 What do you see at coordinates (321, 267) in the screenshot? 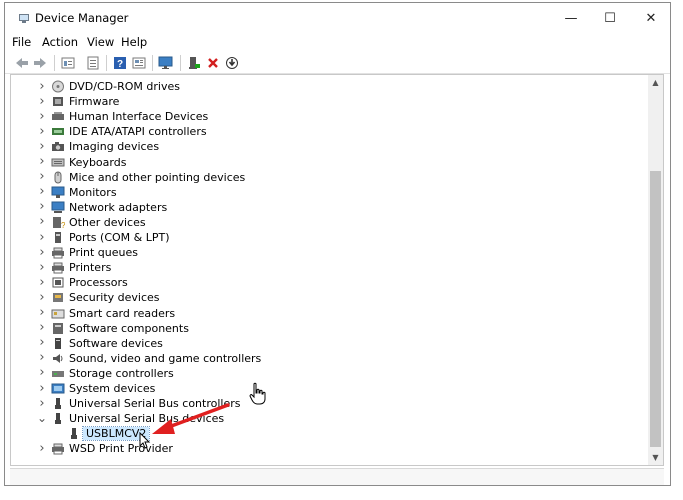
I see `tree-category: › Printers` at bounding box center [321, 267].